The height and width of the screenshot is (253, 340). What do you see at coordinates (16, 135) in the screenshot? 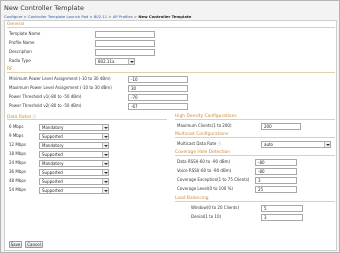
I see `rate-label-9: 9 Mbps` at bounding box center [16, 135].